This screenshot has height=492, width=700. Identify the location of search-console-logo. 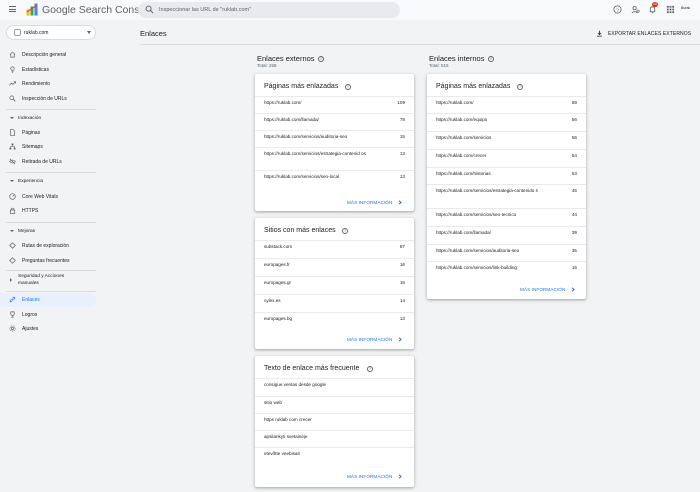
(32, 9).